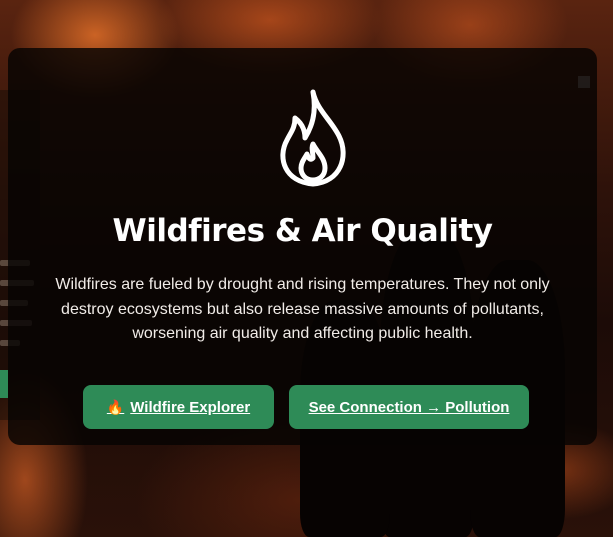 The width and height of the screenshot is (613, 537). Describe the element at coordinates (313, 138) in the screenshot. I see `flame-icon` at that location.